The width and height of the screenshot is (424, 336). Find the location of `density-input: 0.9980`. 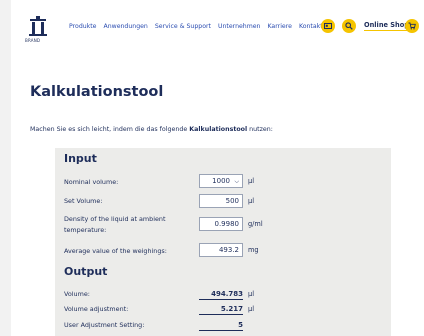

density-input: 0.9980 is located at coordinates (221, 224).